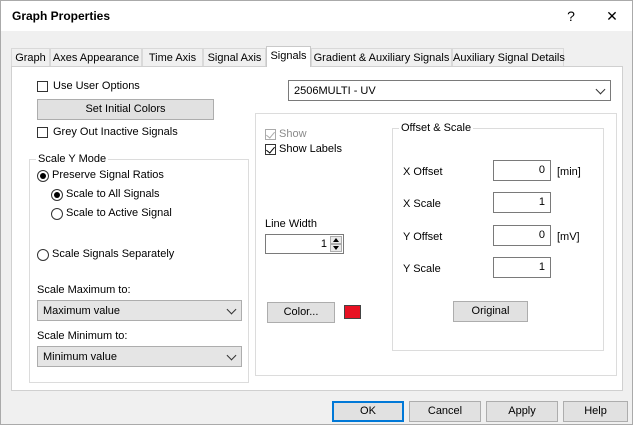  What do you see at coordinates (304, 244) in the screenshot?
I see `line-width-stepper: 1` at bounding box center [304, 244].